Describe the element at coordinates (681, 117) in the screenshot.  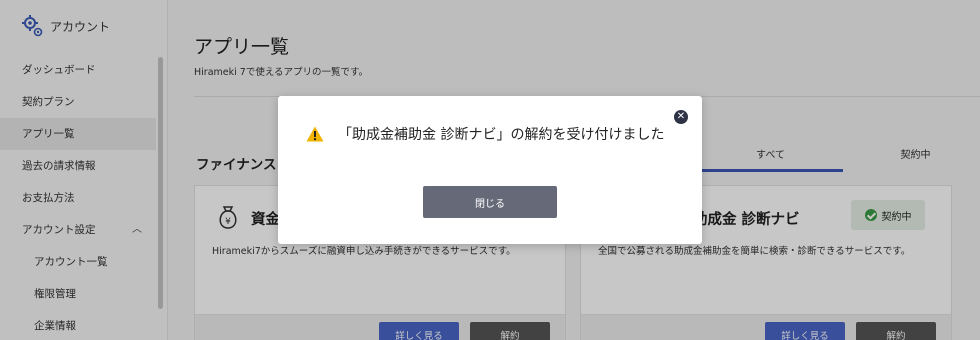
I see `close-icon: ✕` at that location.